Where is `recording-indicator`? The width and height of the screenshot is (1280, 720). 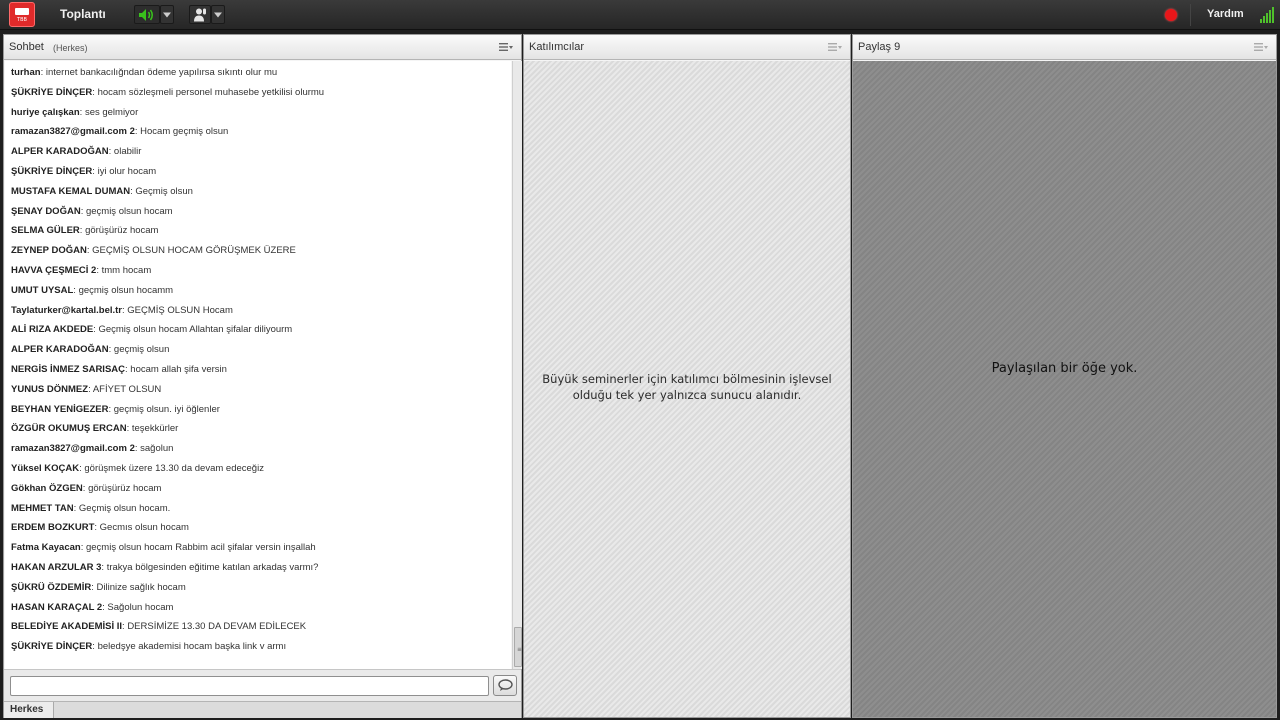
recording-indicator is located at coordinates (1171, 15).